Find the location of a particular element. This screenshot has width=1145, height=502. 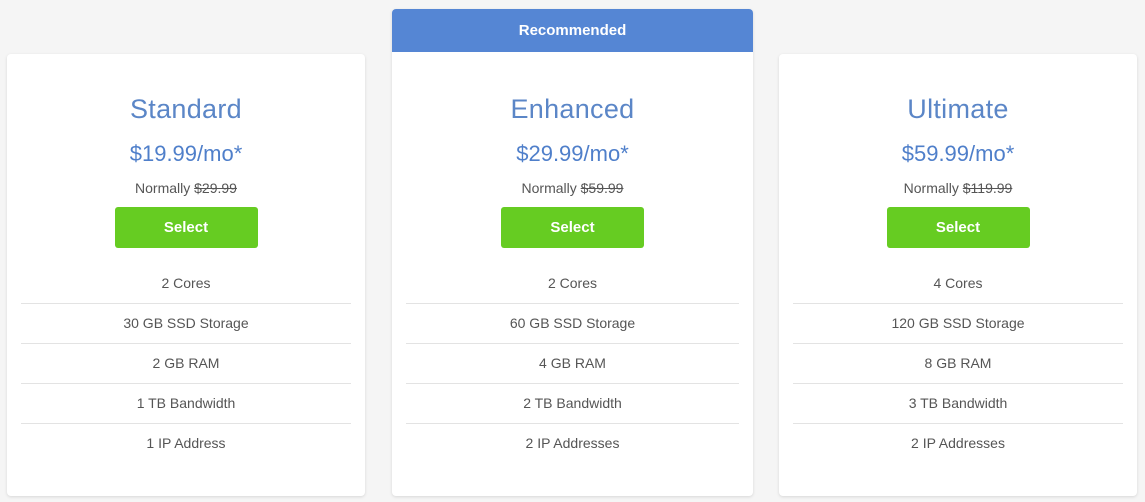

normal-price: $29.99 is located at coordinates (215, 188).